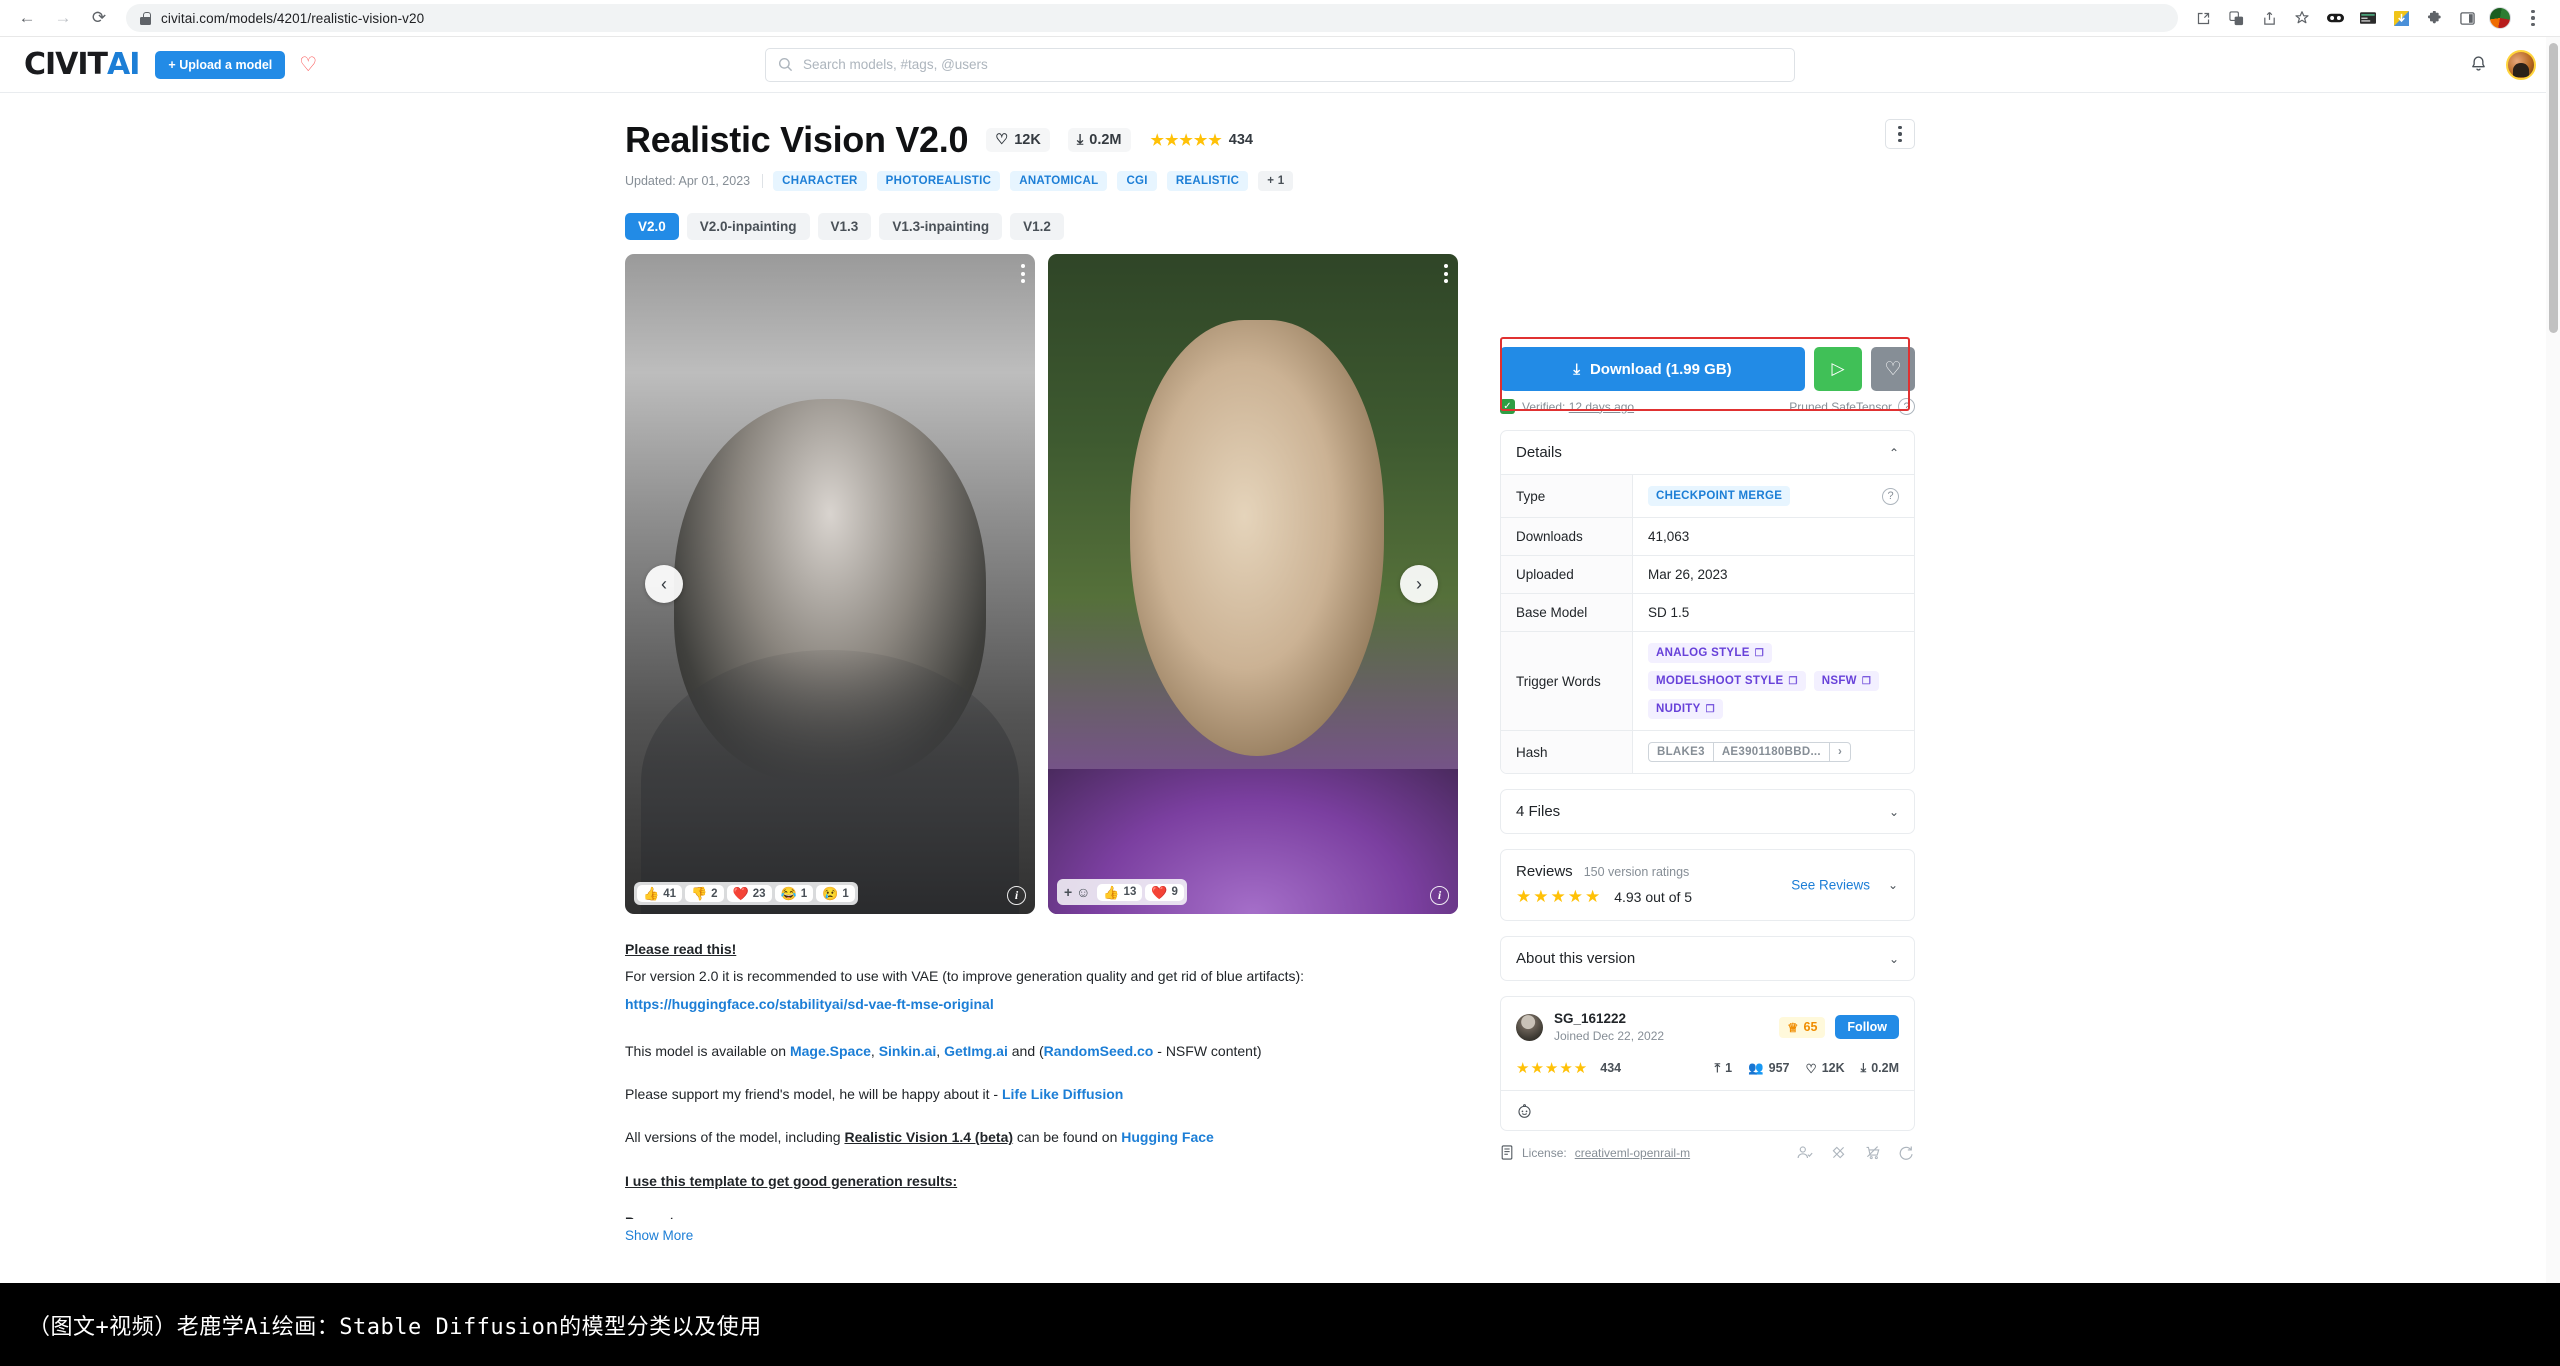  What do you see at coordinates (749, 893) in the screenshot?
I see `reaction-heart-1: ❤️ 23` at bounding box center [749, 893].